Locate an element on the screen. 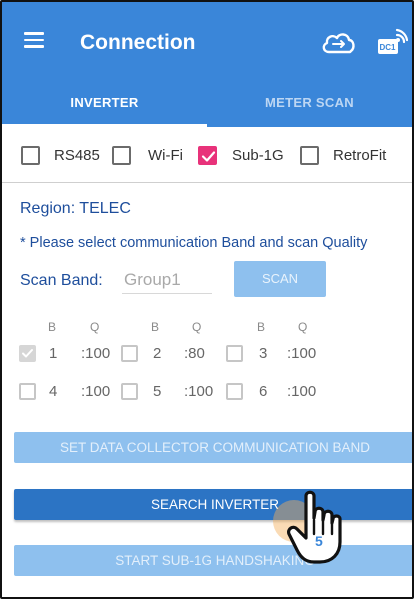 The height and width of the screenshot is (599, 414). retrofit-label: RetroFit is located at coordinates (360, 155).